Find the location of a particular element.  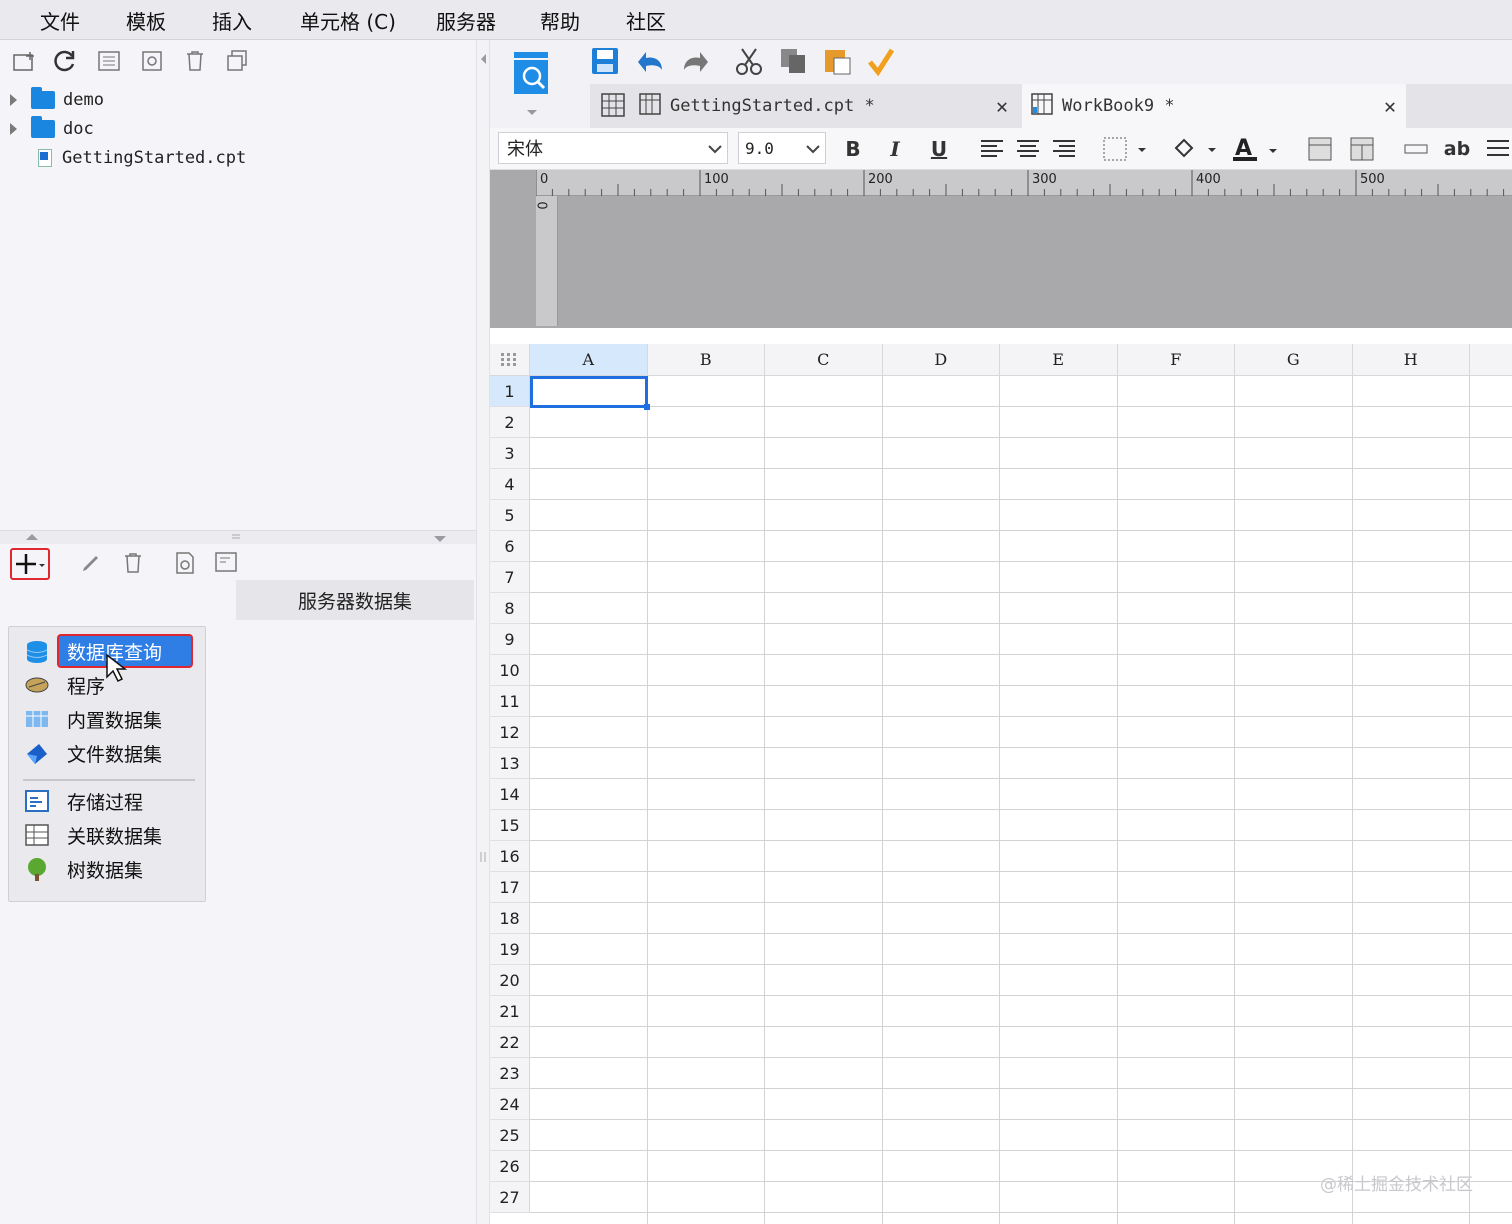

new-folder-icon is located at coordinates (25, 61).